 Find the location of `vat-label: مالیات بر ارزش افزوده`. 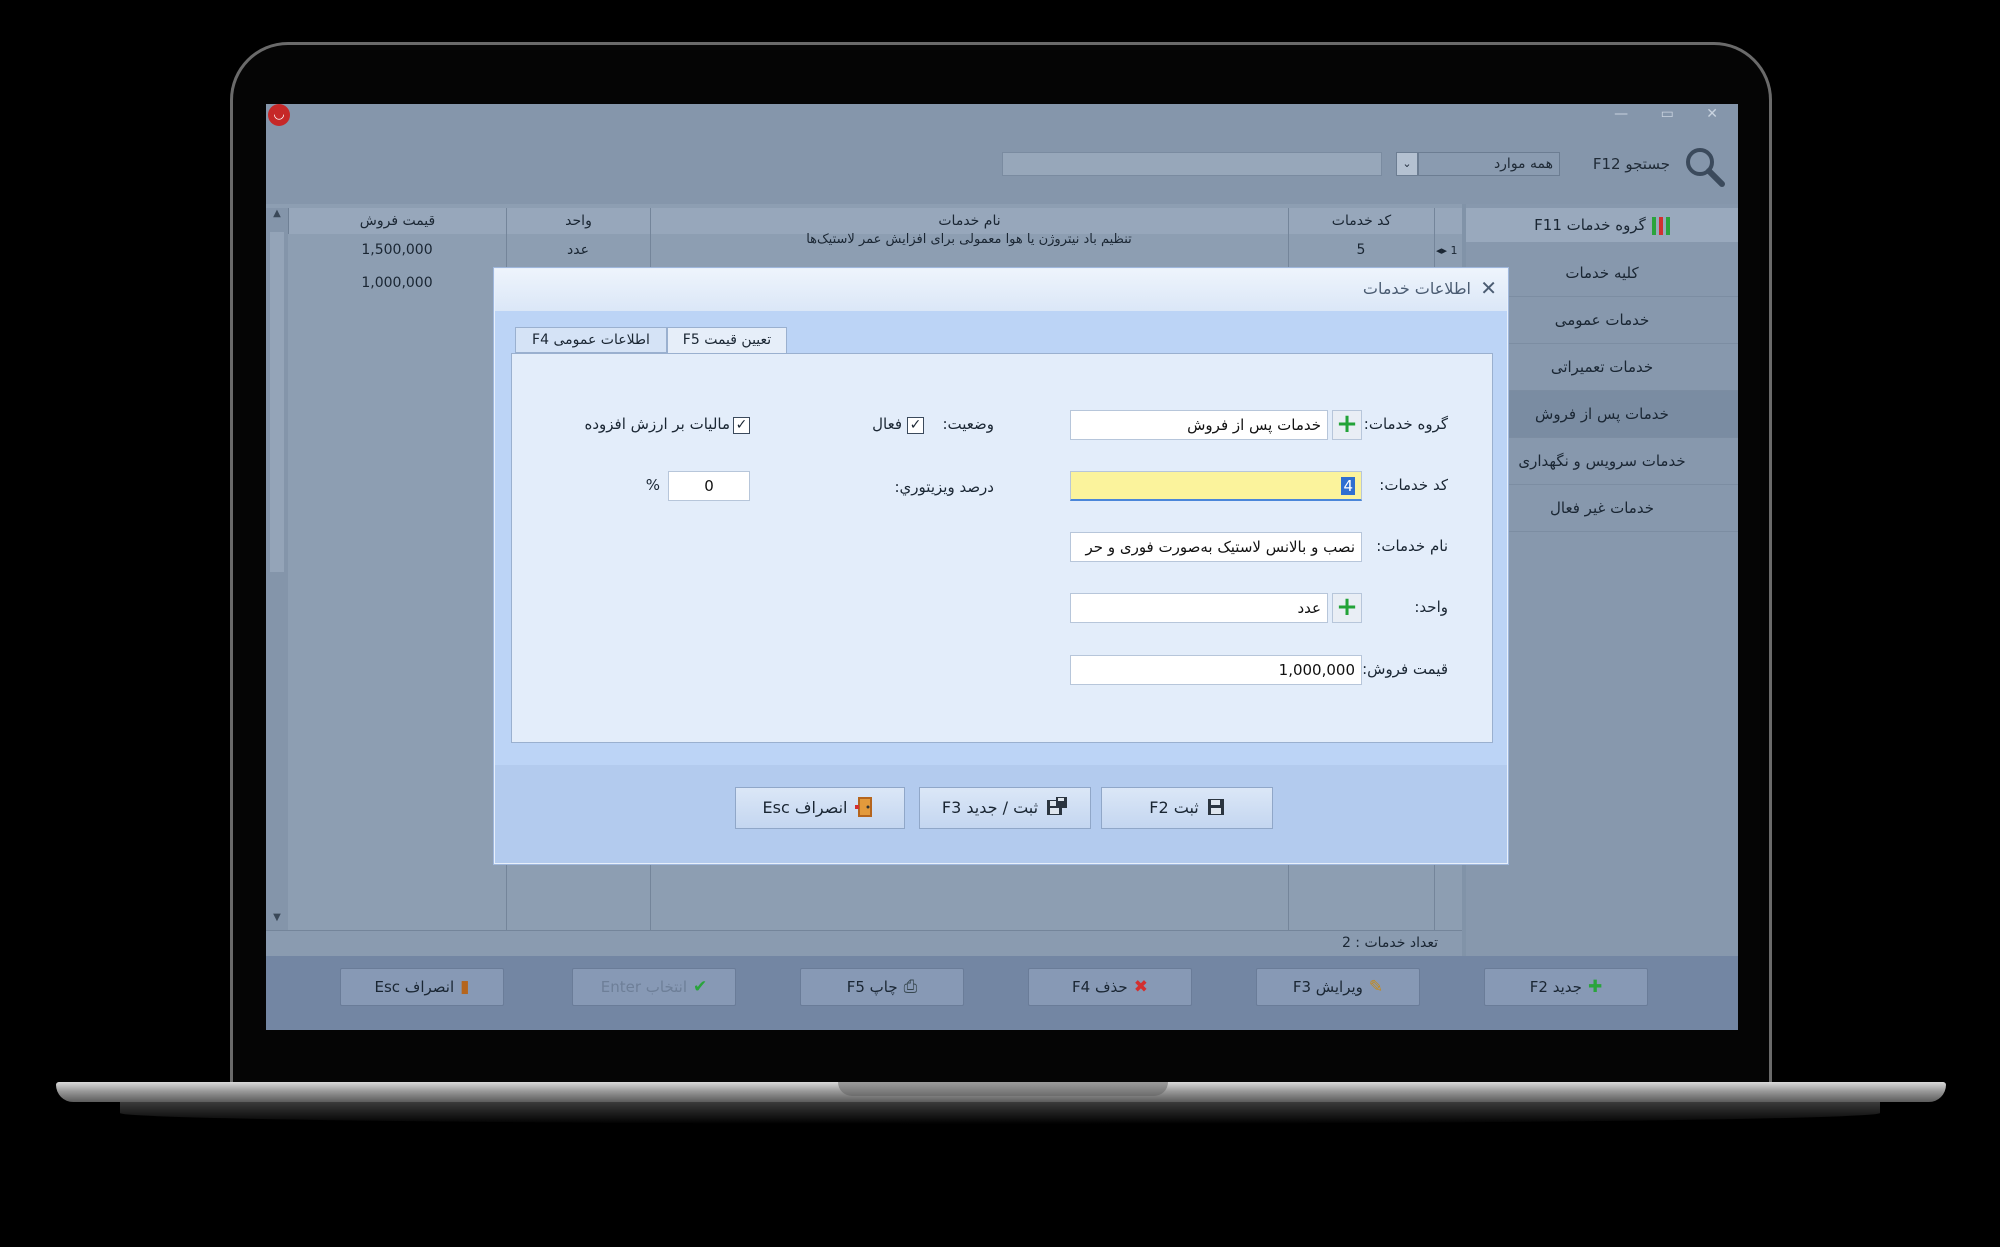

vat-label: مالیات بر ارزش افزوده is located at coordinates (657, 424).